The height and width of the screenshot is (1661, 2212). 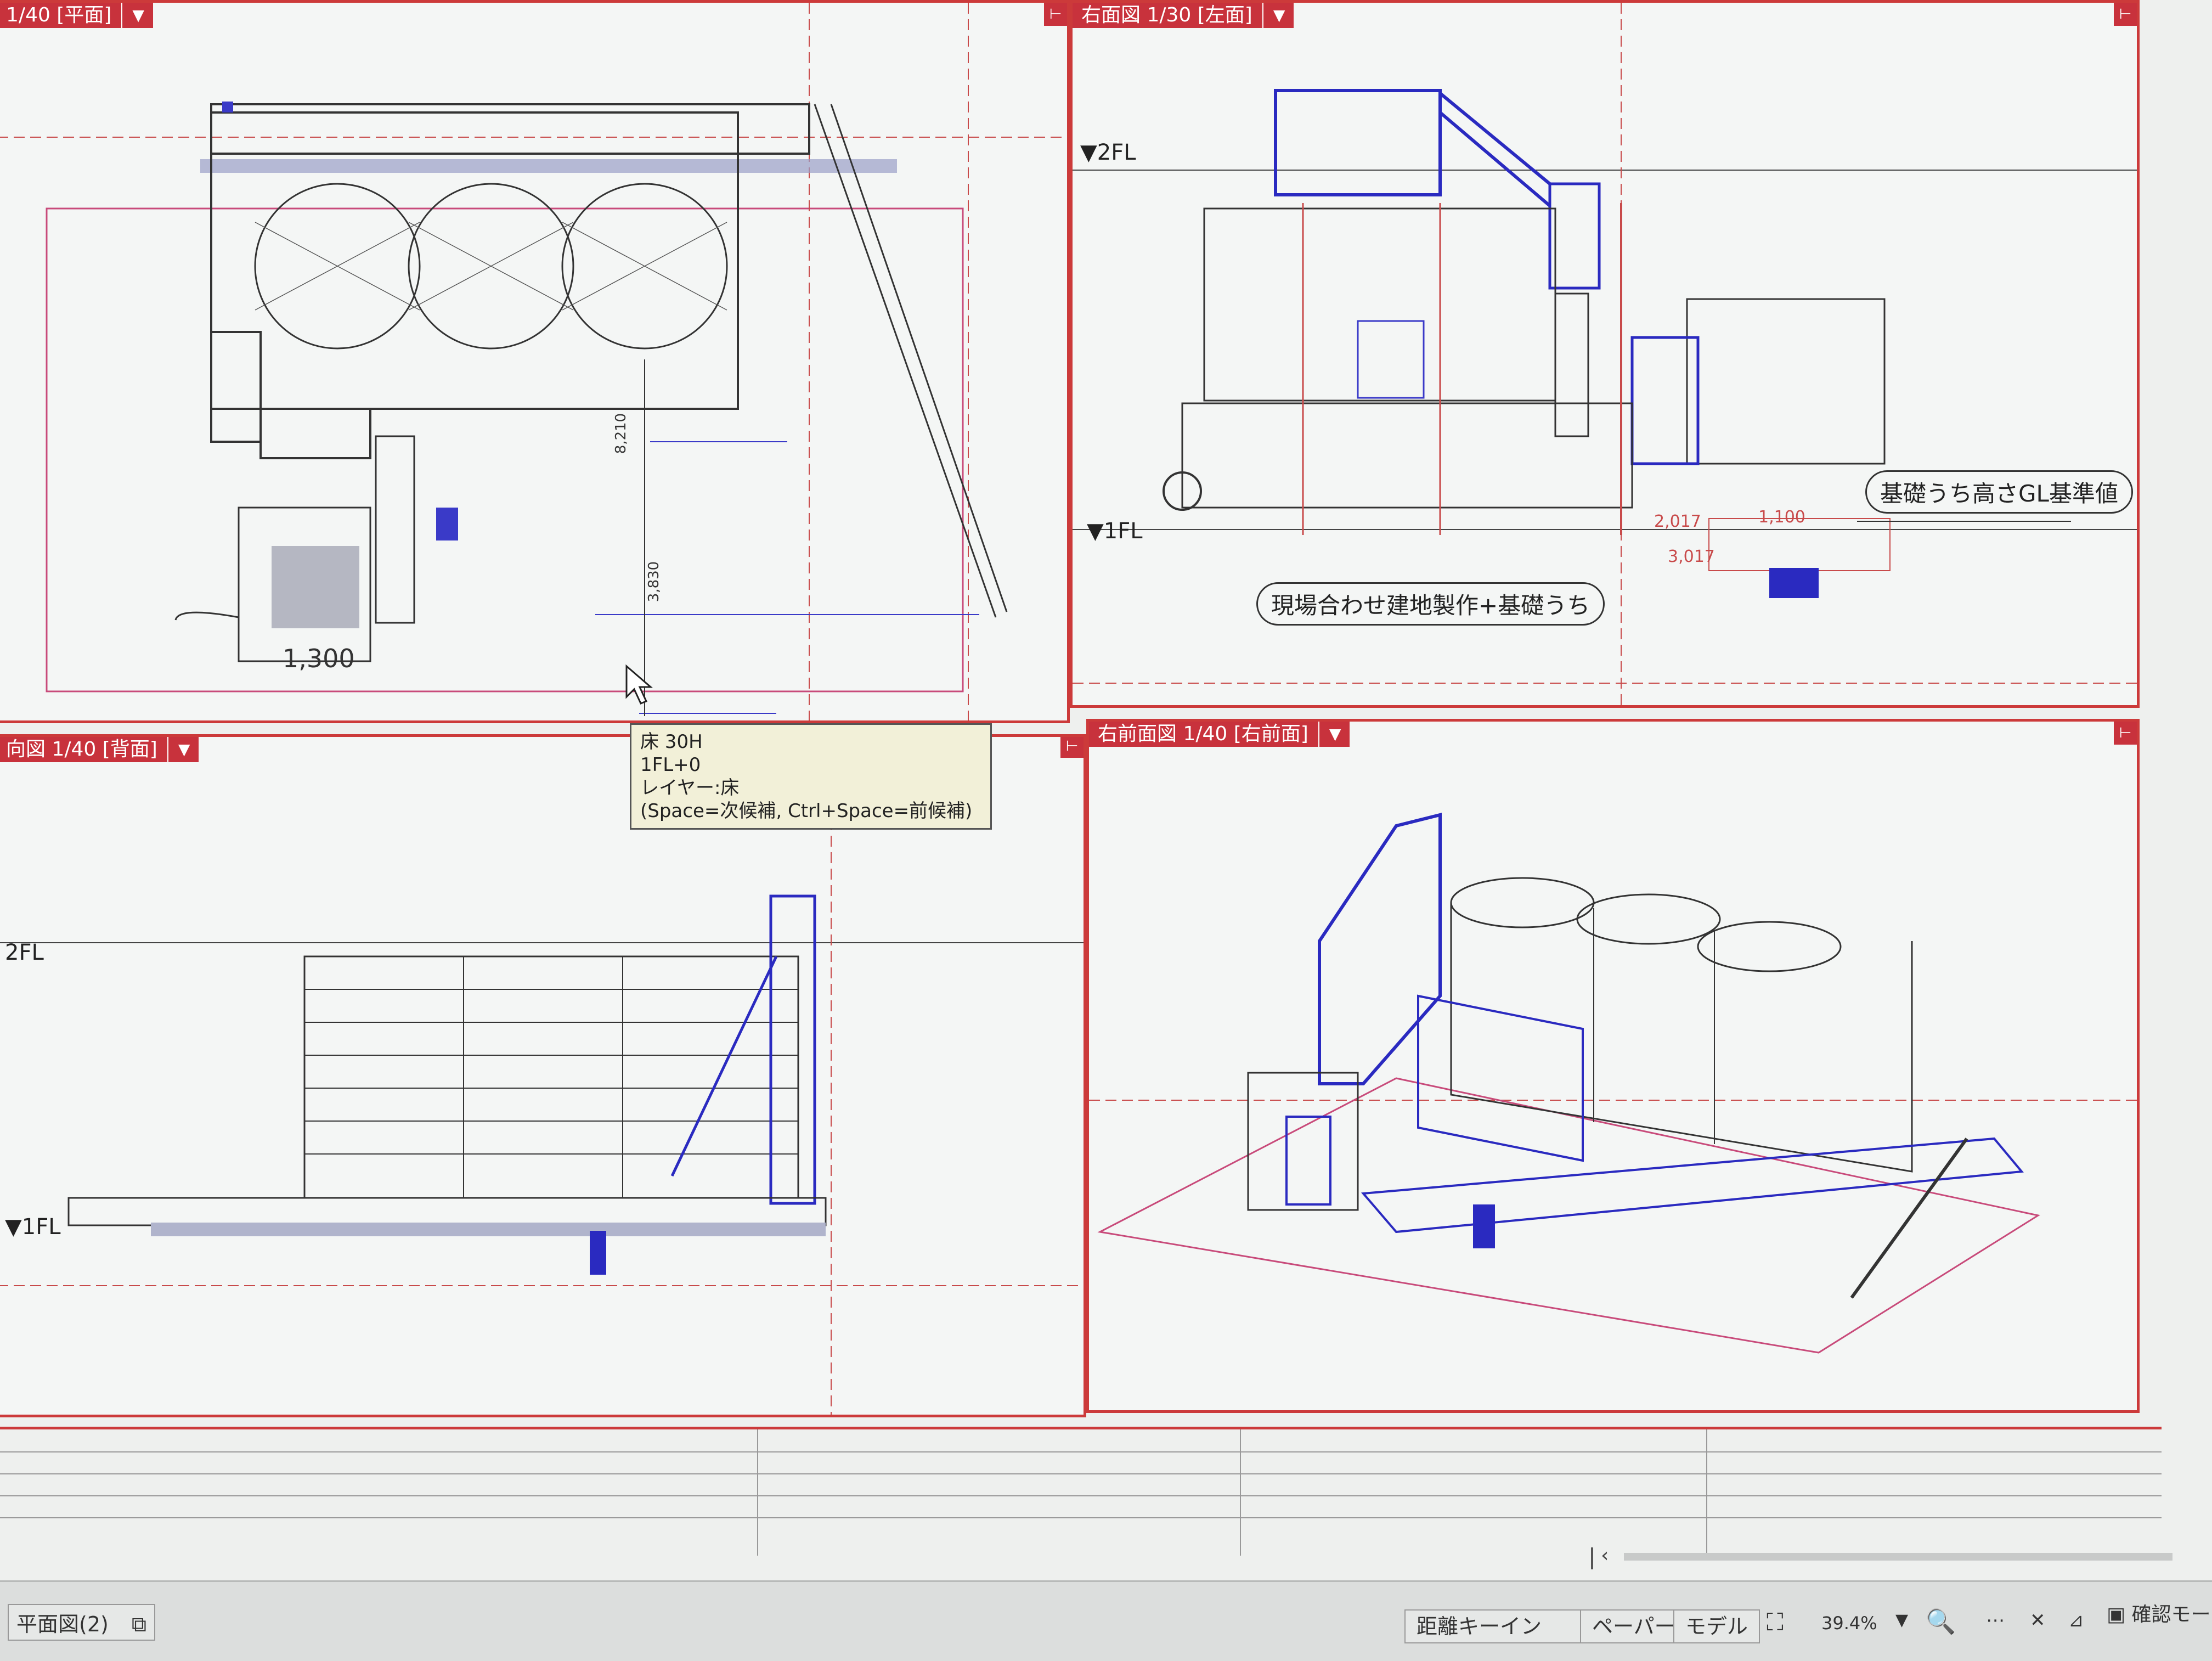 What do you see at coordinates (1634, 1626) in the screenshot?
I see `paper-space-button: ペーパー` at bounding box center [1634, 1626].